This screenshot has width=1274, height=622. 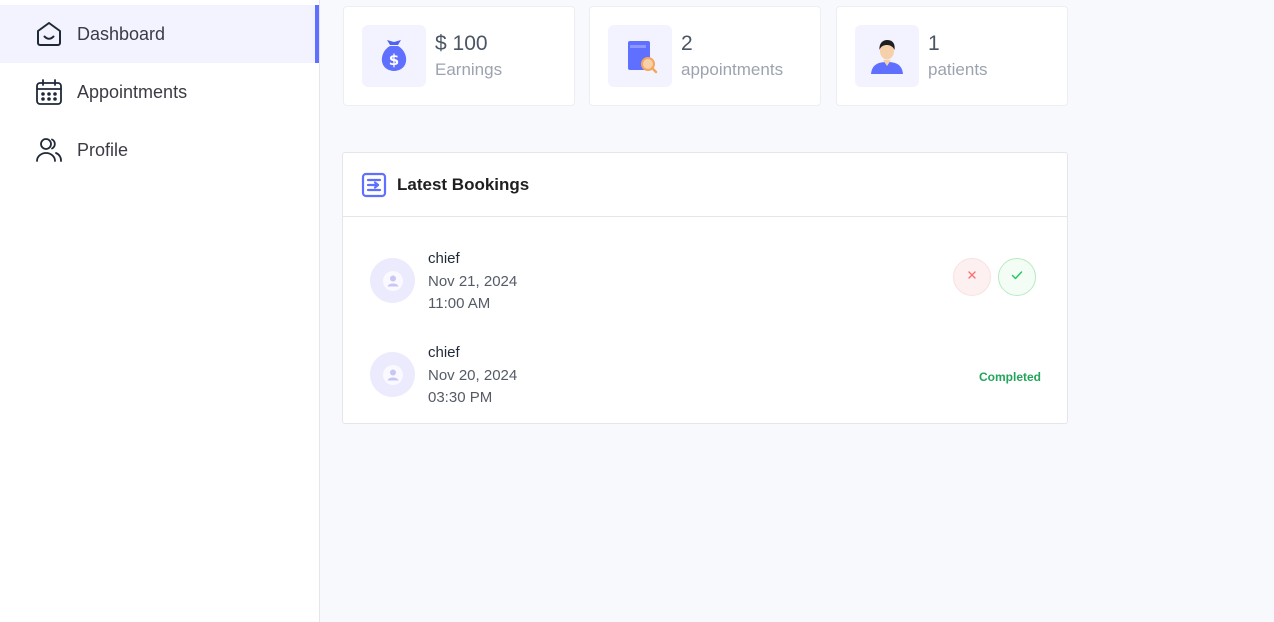 What do you see at coordinates (473, 375) in the screenshot?
I see `booking-date: Nov 20, 2024` at bounding box center [473, 375].